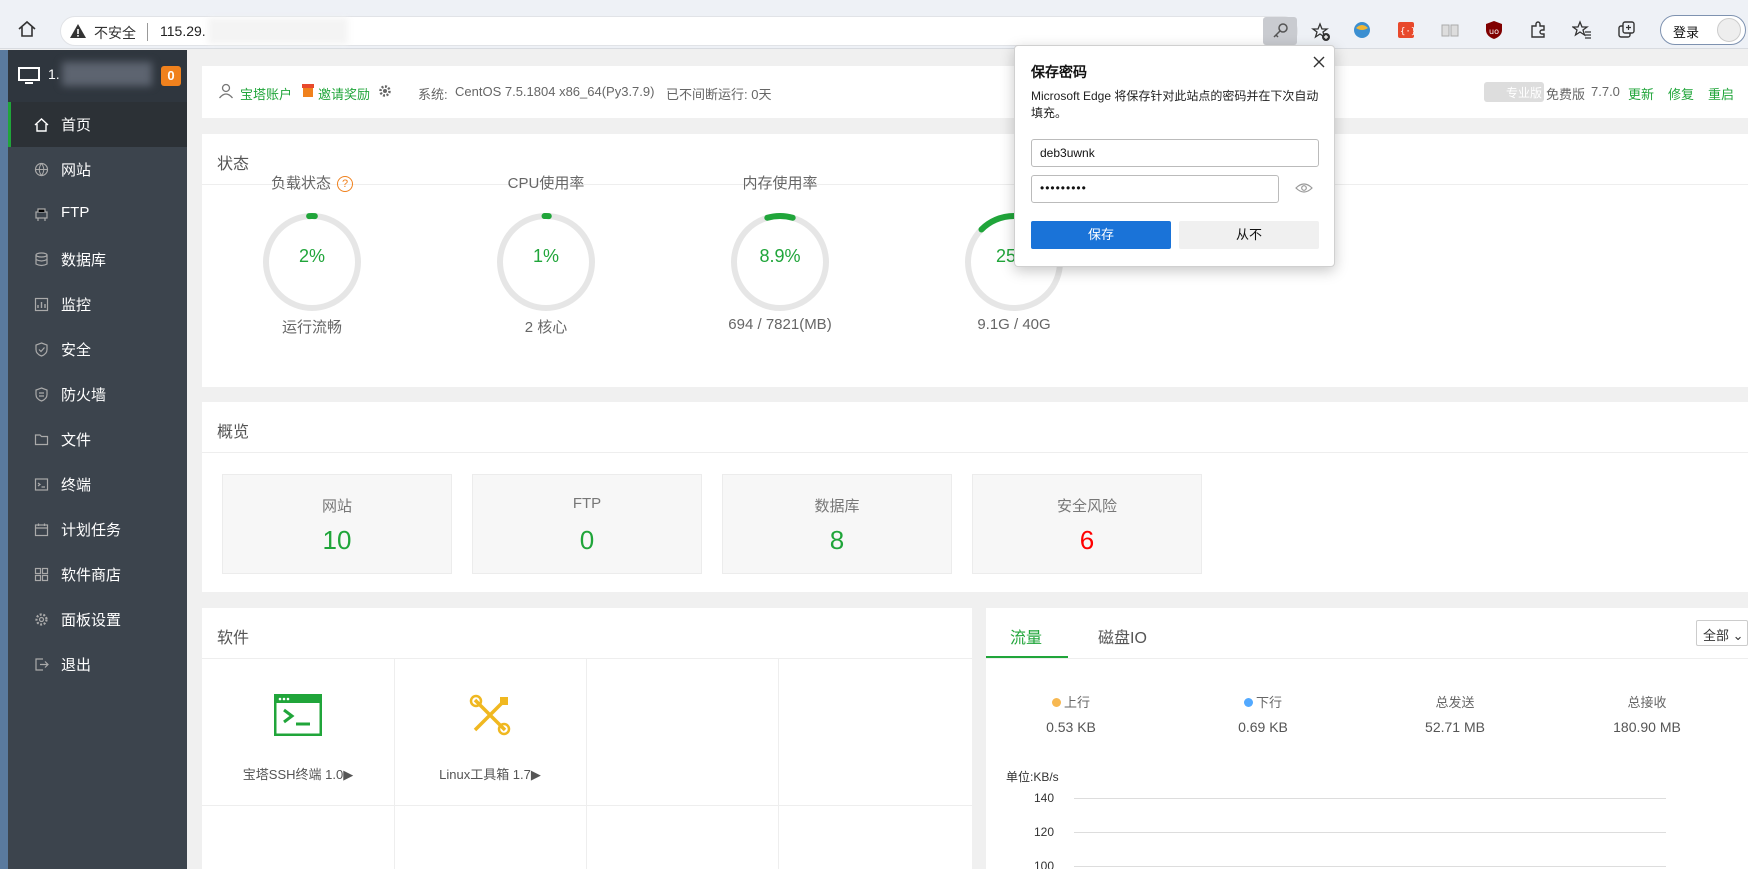 The height and width of the screenshot is (869, 1748). Describe the element at coordinates (837, 524) in the screenshot. I see `overview-box: 数据库 8` at that location.